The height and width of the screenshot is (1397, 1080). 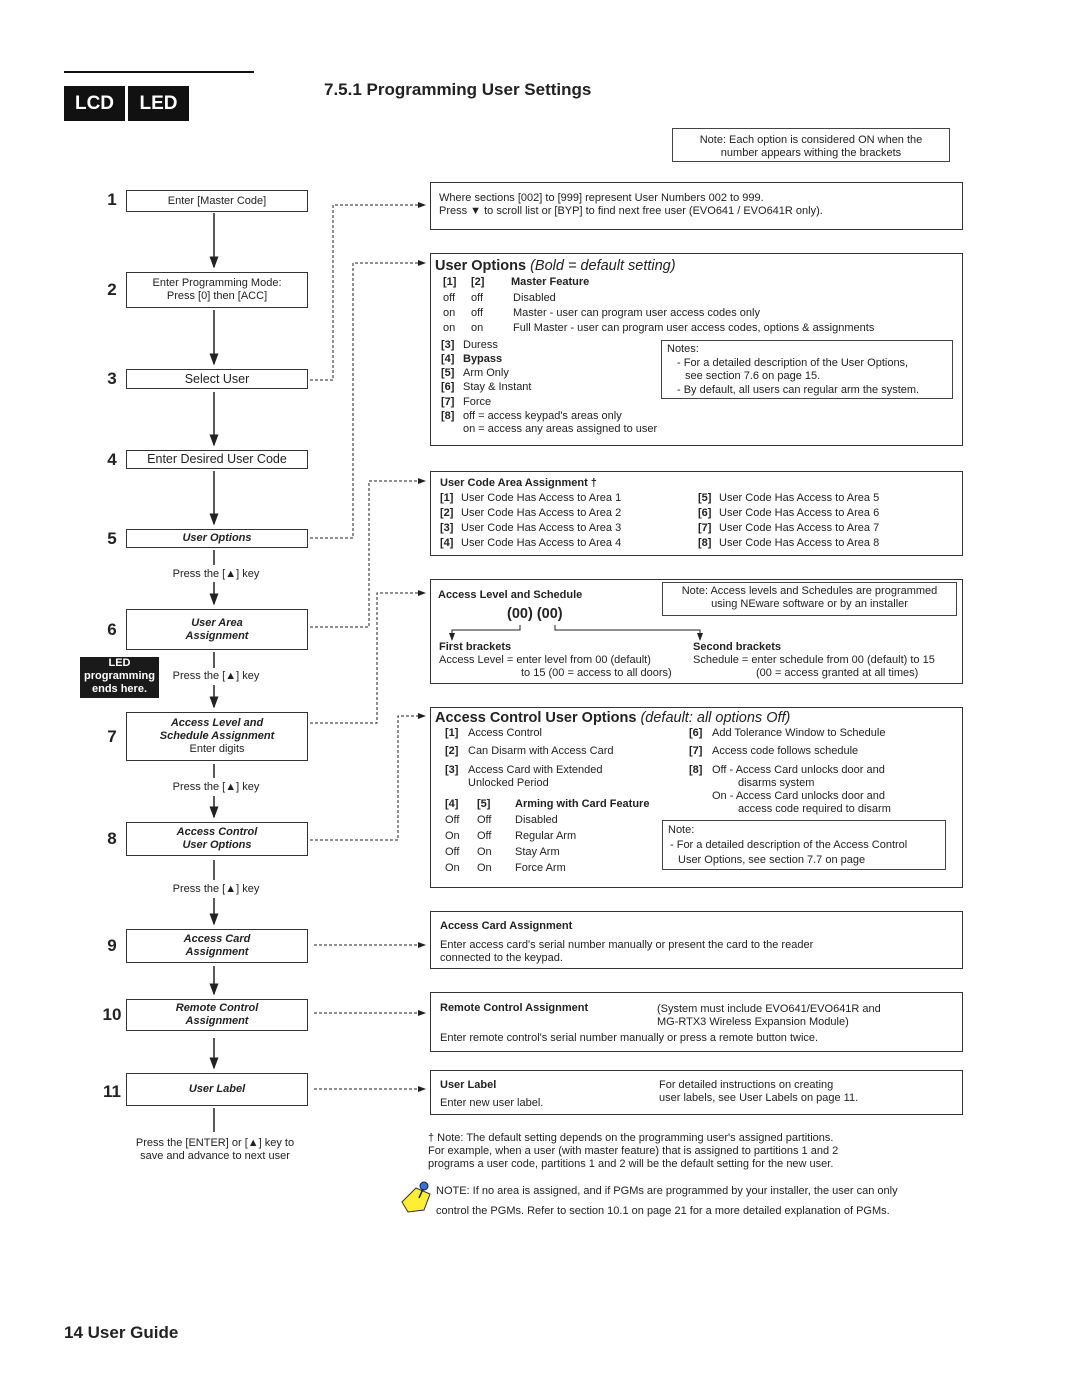 I want to click on text-line: save and advance to next user, so click(x=215, y=1156).